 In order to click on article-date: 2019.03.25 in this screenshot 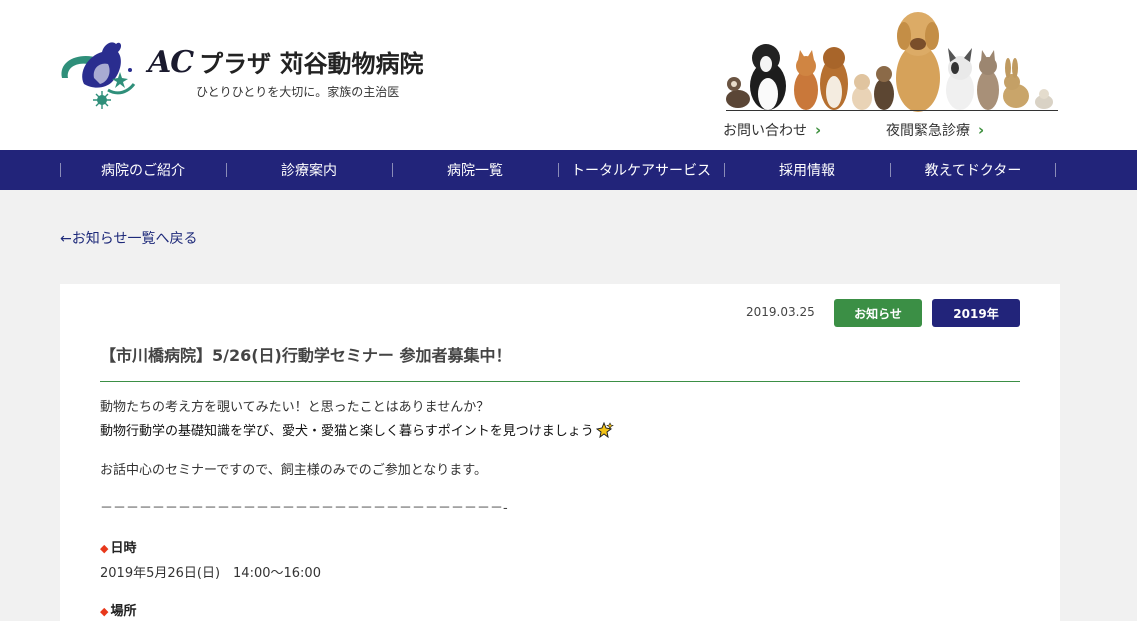, I will do `click(780, 312)`.